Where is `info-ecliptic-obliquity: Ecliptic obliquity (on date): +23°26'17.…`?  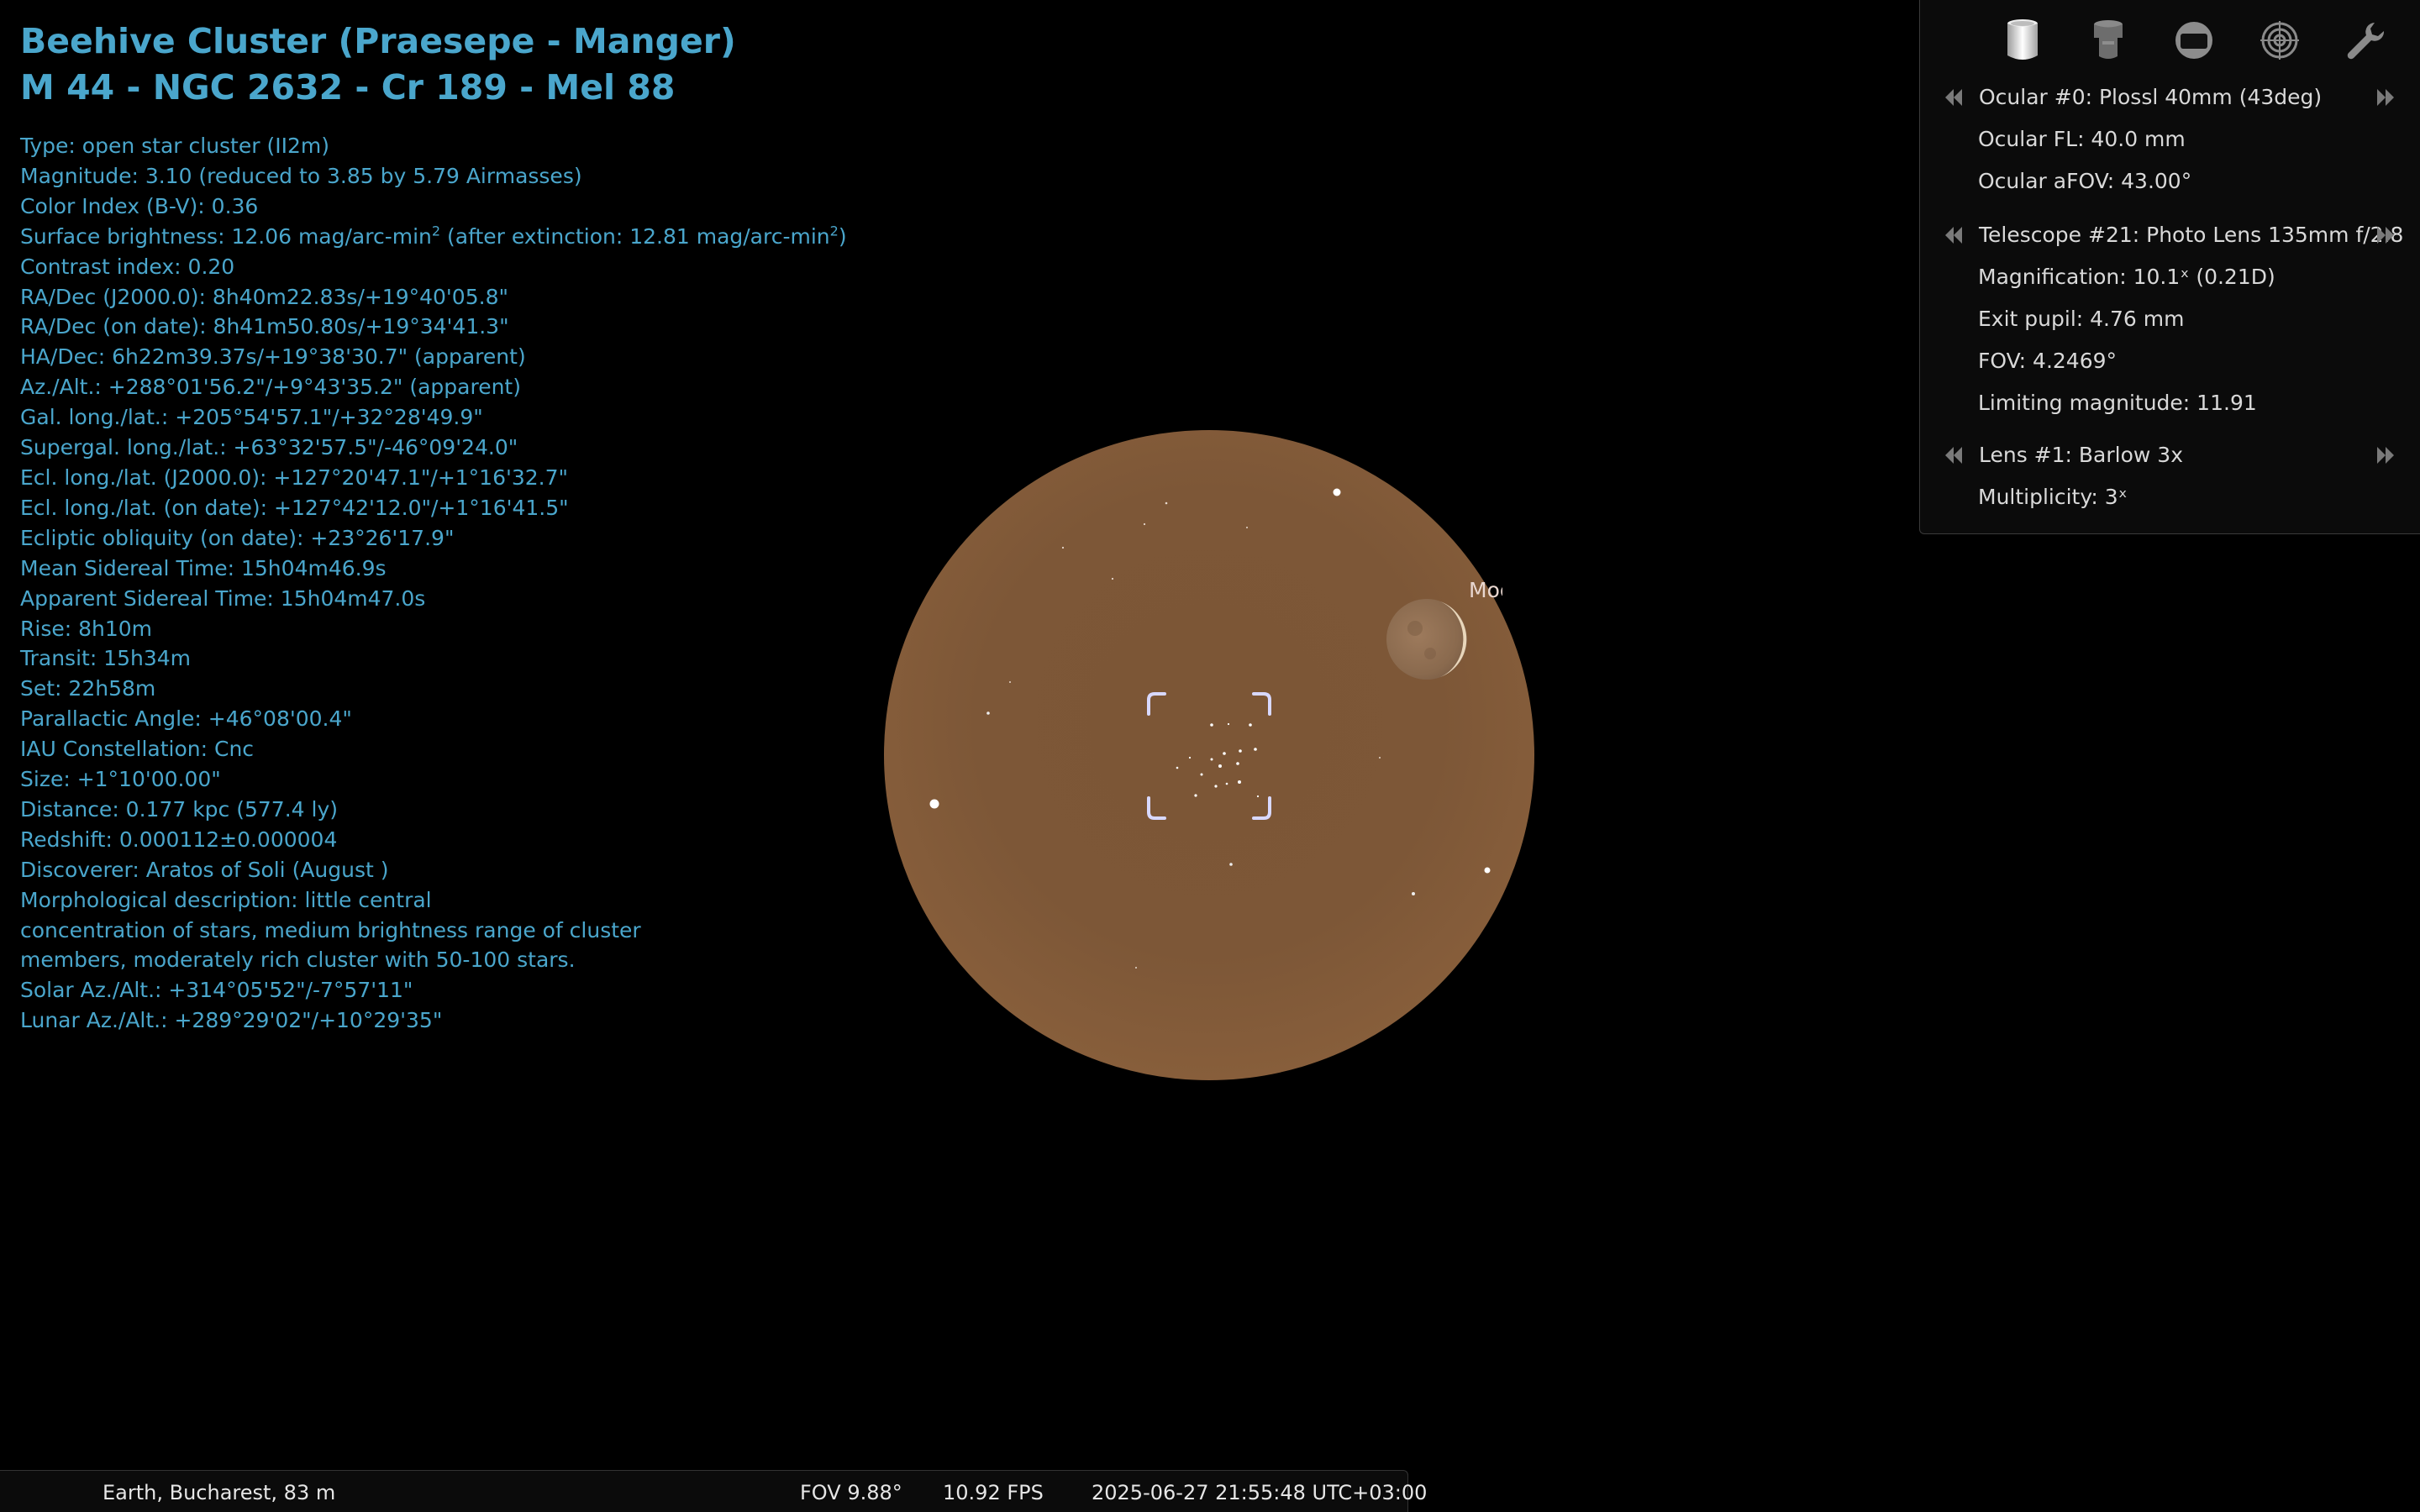 info-ecliptic-obliquity: Ecliptic obliquity (on date): +23°26'17.… is located at coordinates (238, 537).